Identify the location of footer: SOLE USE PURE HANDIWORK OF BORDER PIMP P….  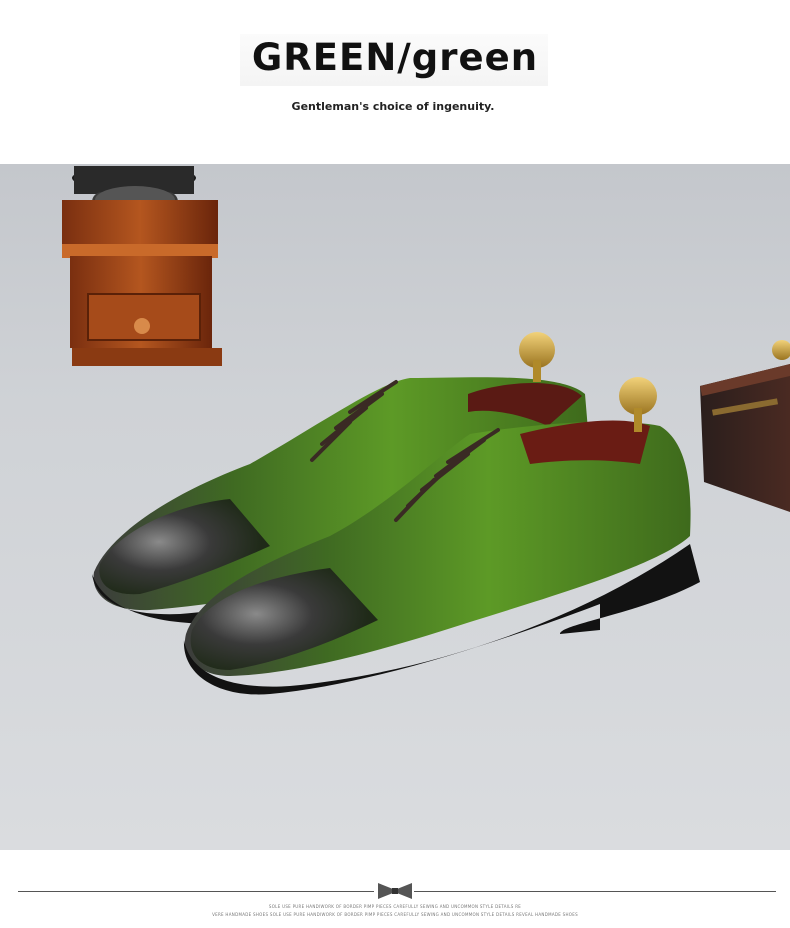
(395, 889).